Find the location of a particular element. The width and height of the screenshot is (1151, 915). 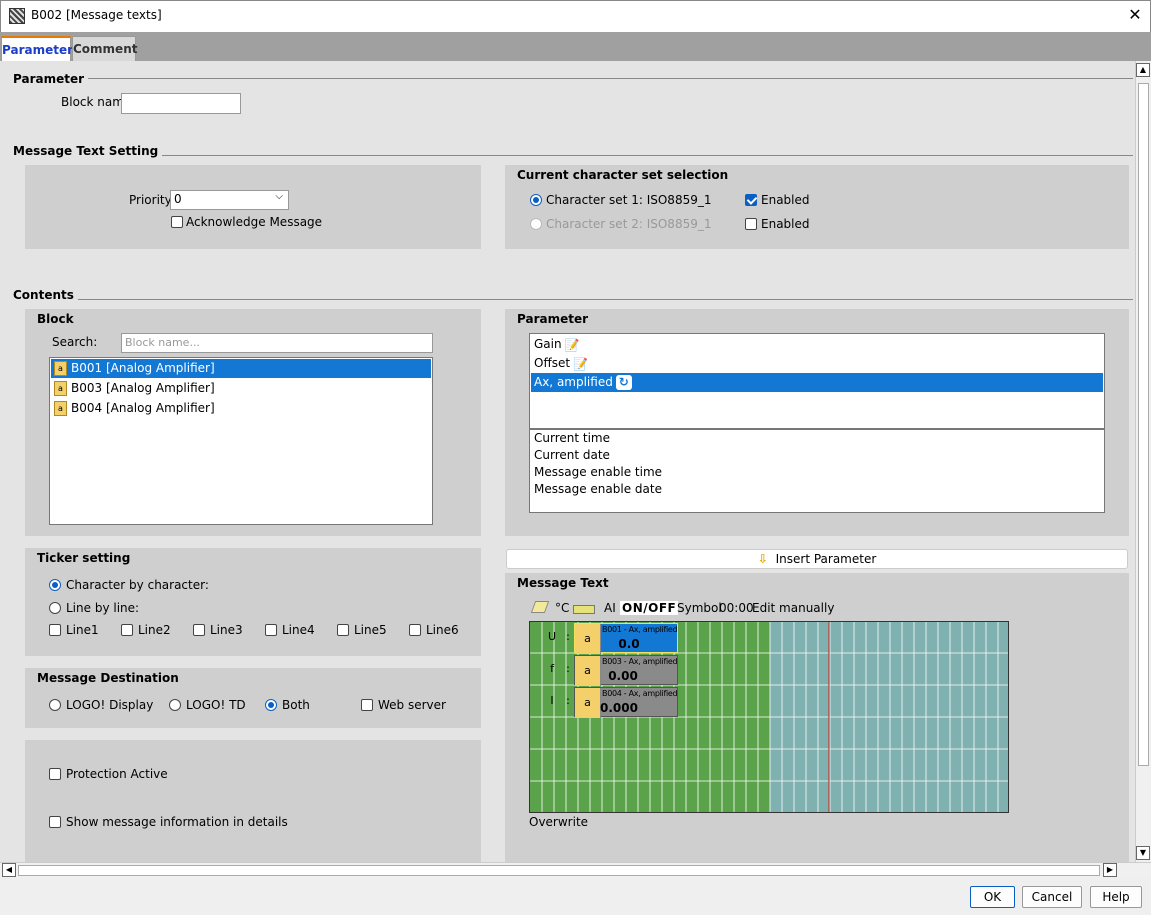

title-bar is located at coordinates (575, 16).